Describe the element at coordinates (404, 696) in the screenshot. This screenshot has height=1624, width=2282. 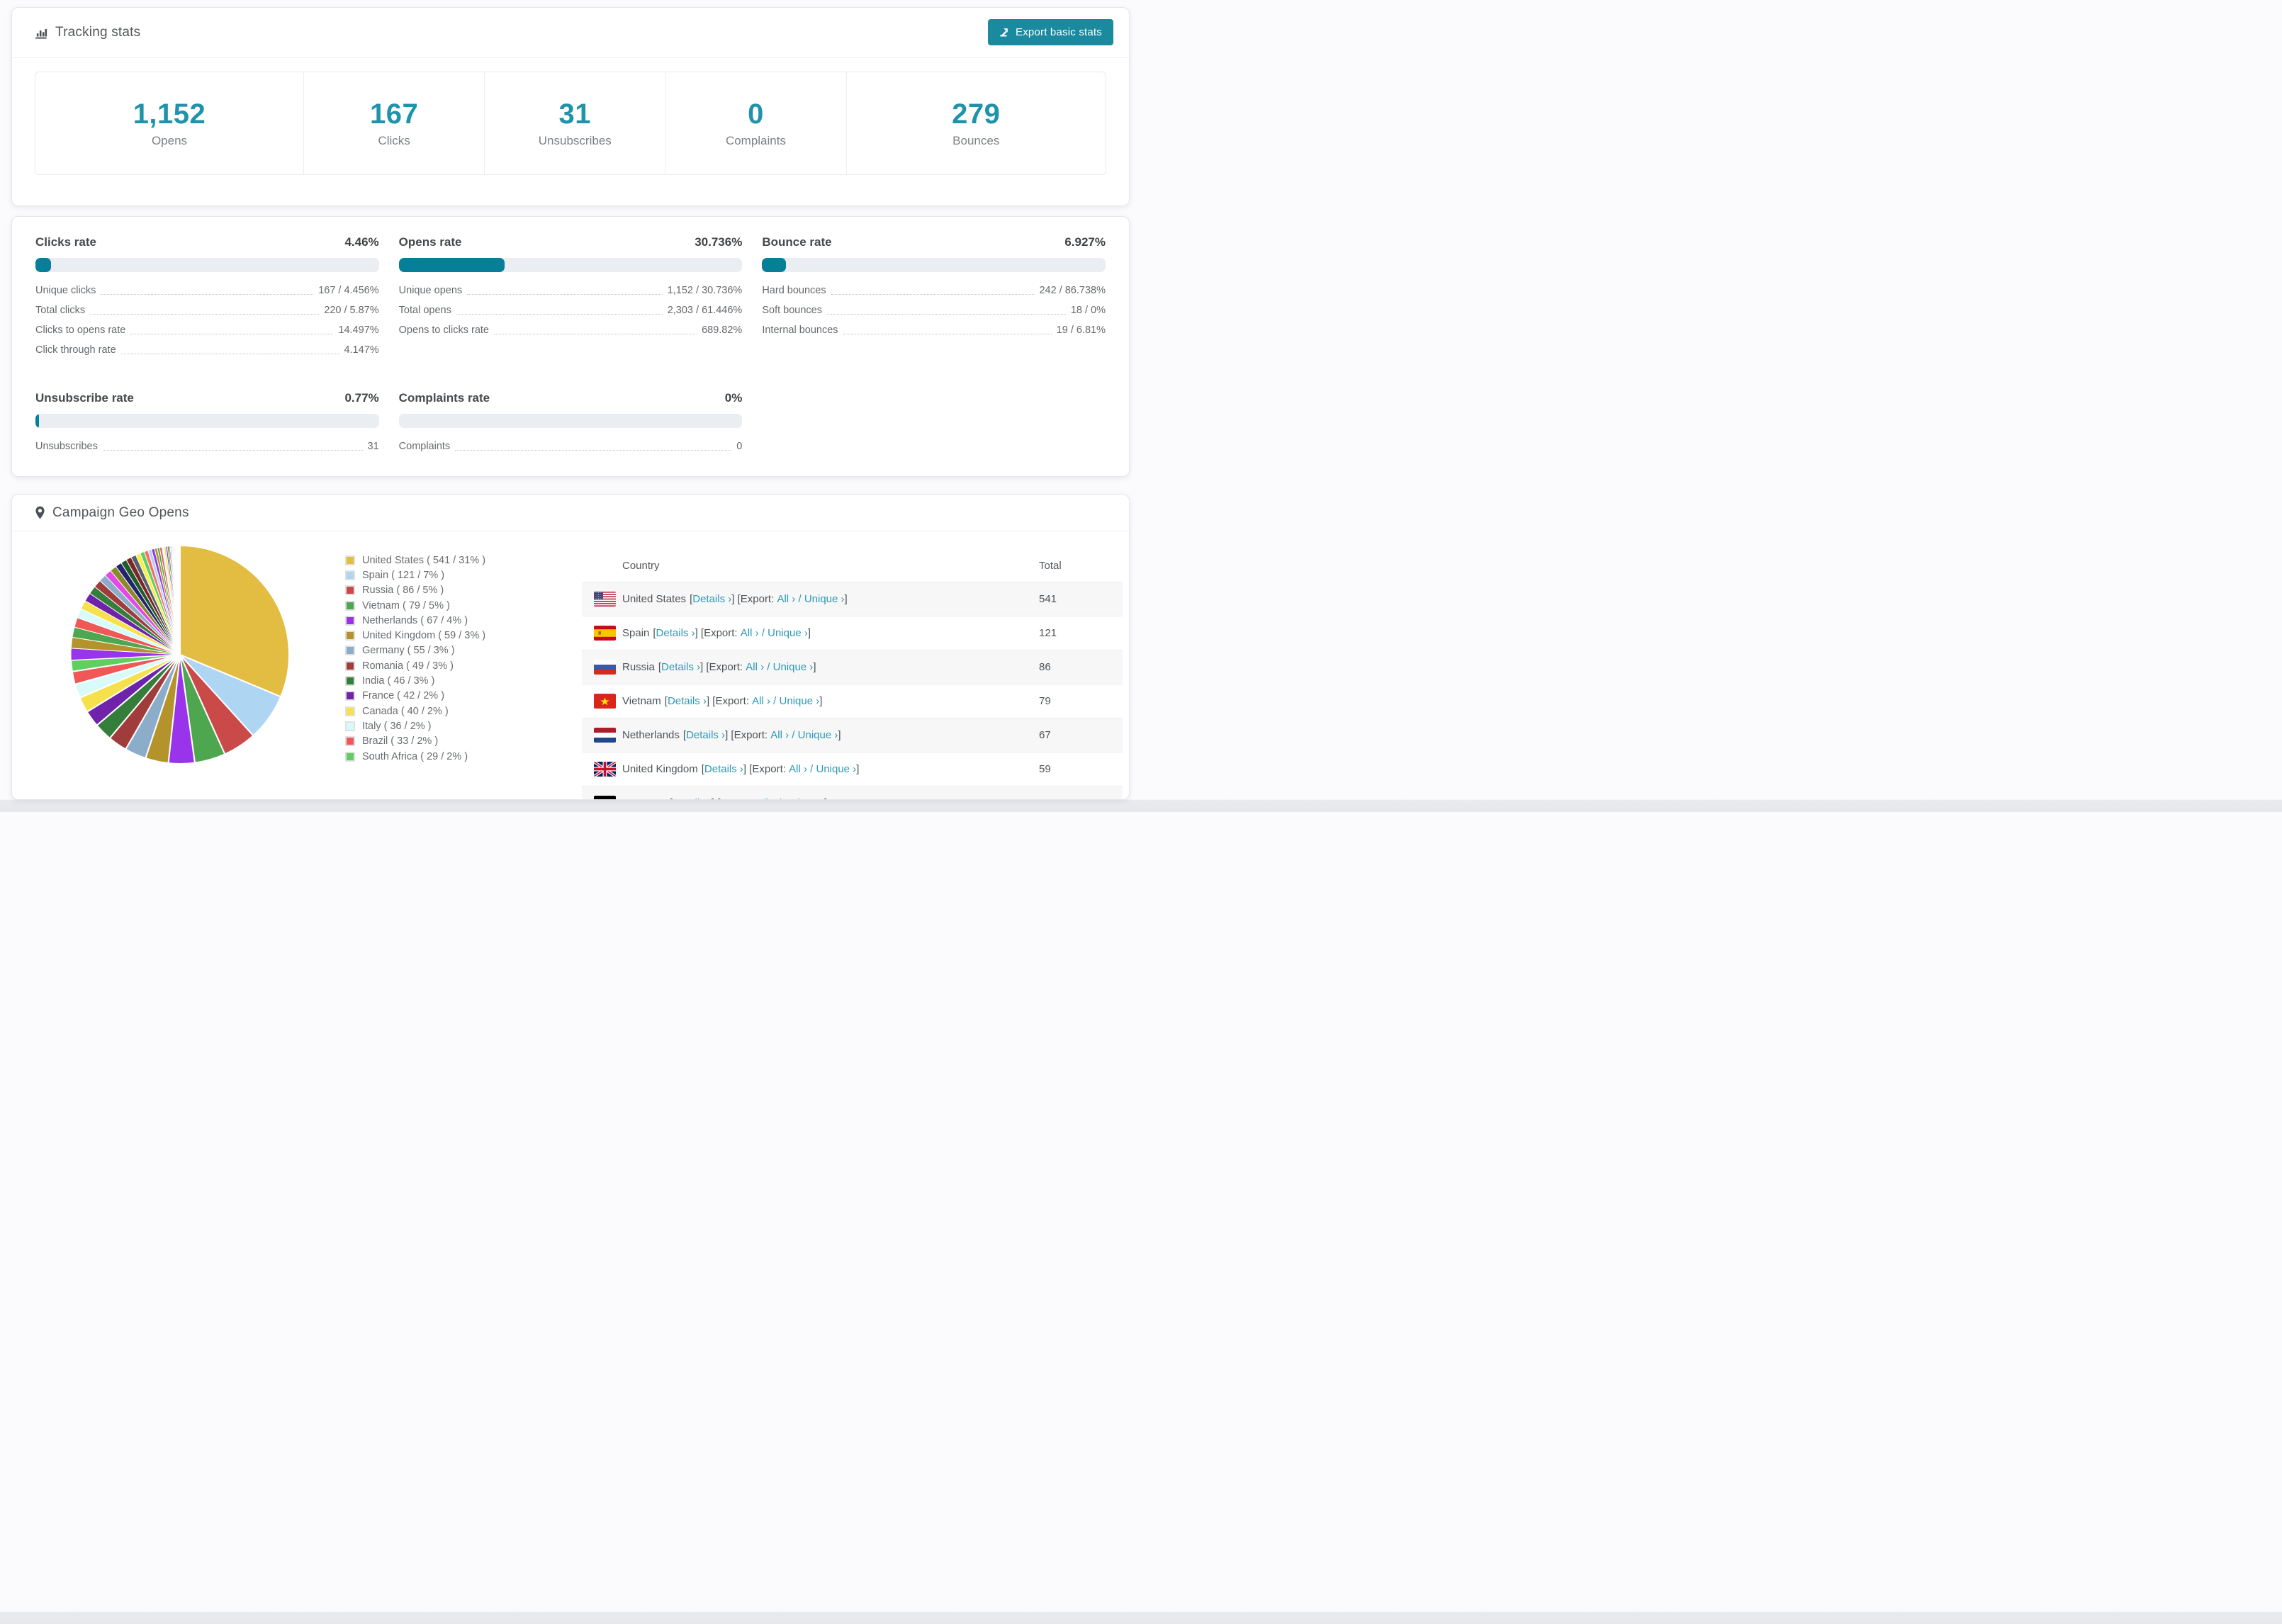
I see `legend-label: France ( 42 / 2% )` at that location.